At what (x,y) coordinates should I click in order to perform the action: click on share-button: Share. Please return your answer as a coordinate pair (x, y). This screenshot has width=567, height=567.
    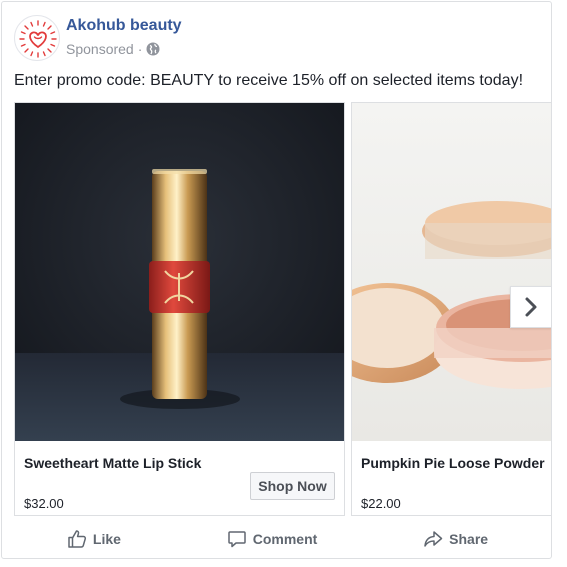
    Looking at the image, I should click on (455, 539).